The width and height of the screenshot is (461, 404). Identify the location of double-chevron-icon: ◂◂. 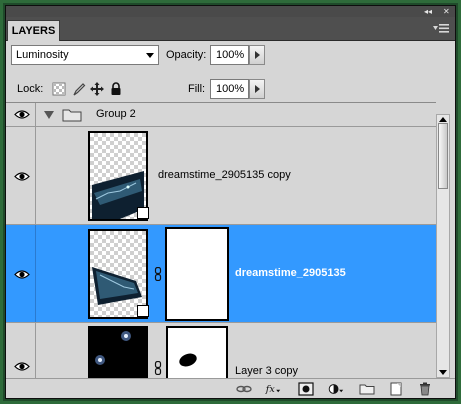
(428, 11).